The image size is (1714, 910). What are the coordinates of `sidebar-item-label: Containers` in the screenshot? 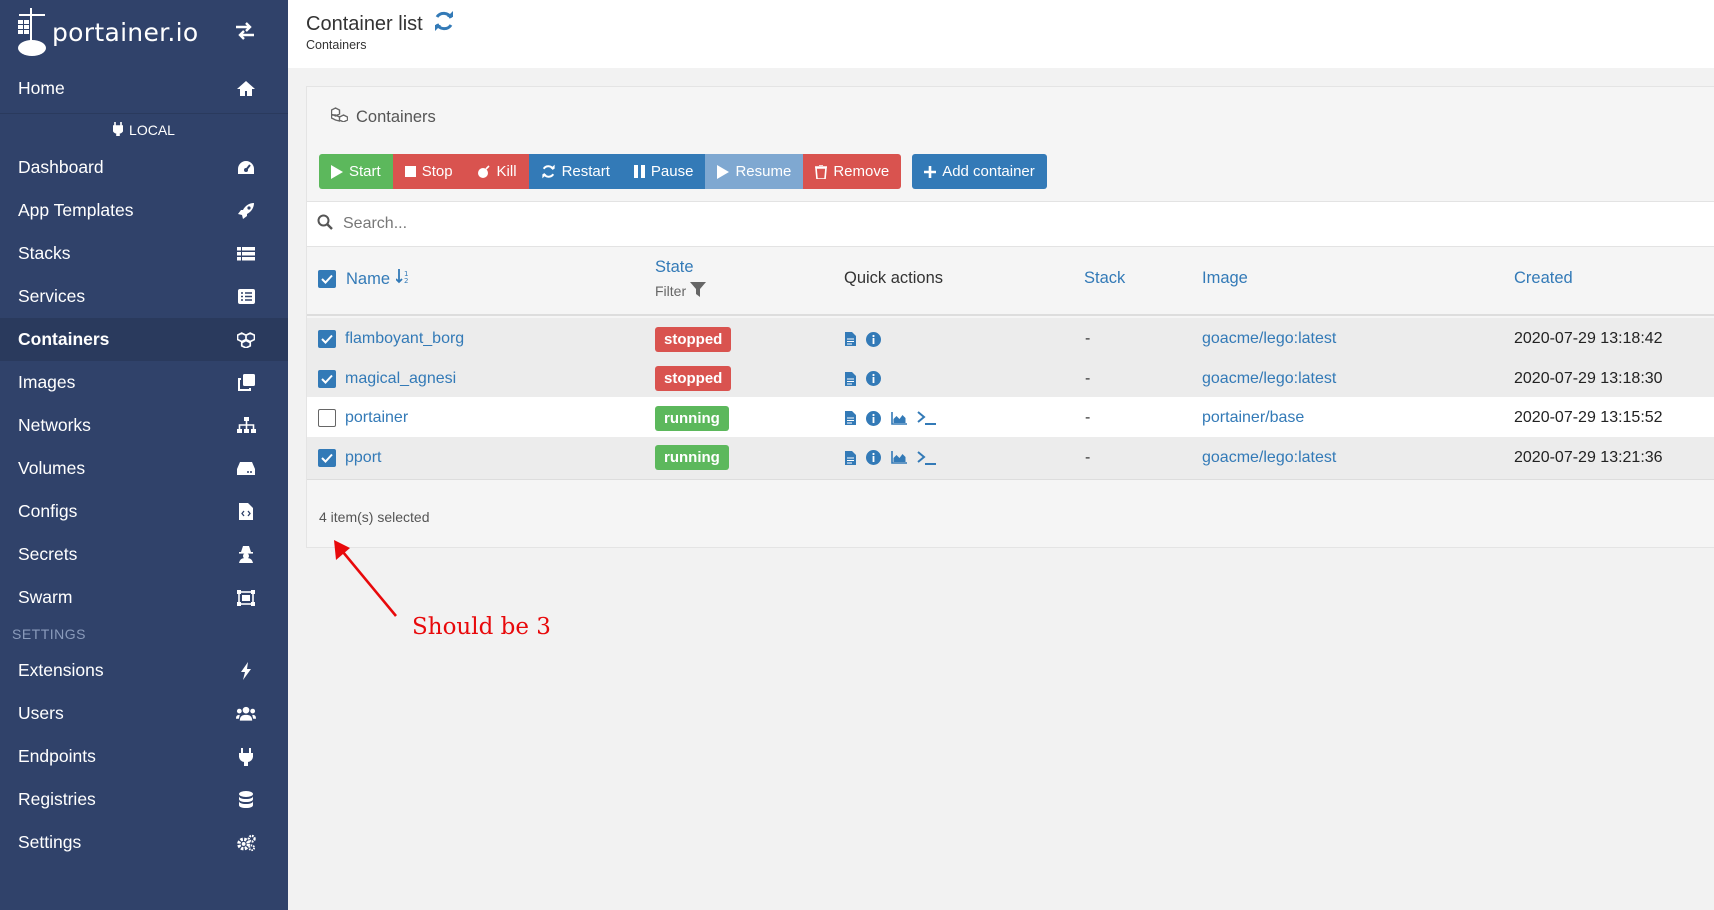 It's located at (64, 339).